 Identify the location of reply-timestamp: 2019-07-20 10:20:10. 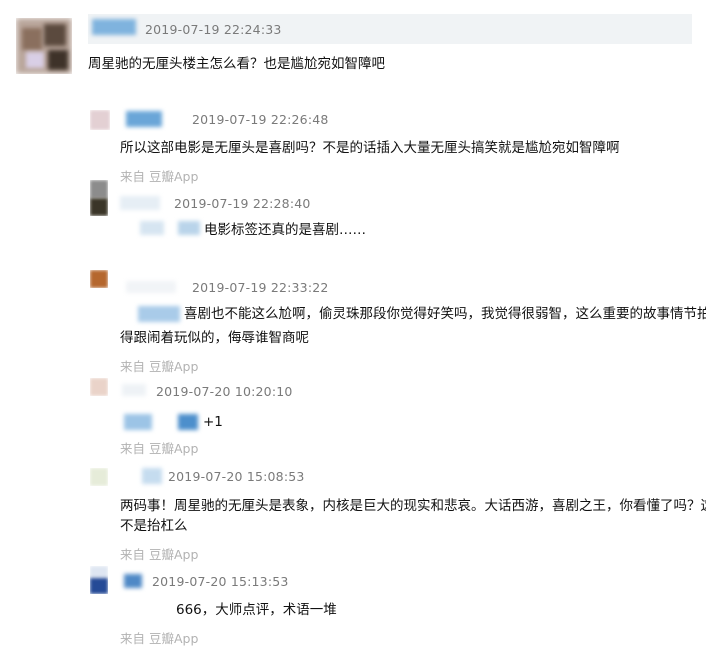
(224, 391).